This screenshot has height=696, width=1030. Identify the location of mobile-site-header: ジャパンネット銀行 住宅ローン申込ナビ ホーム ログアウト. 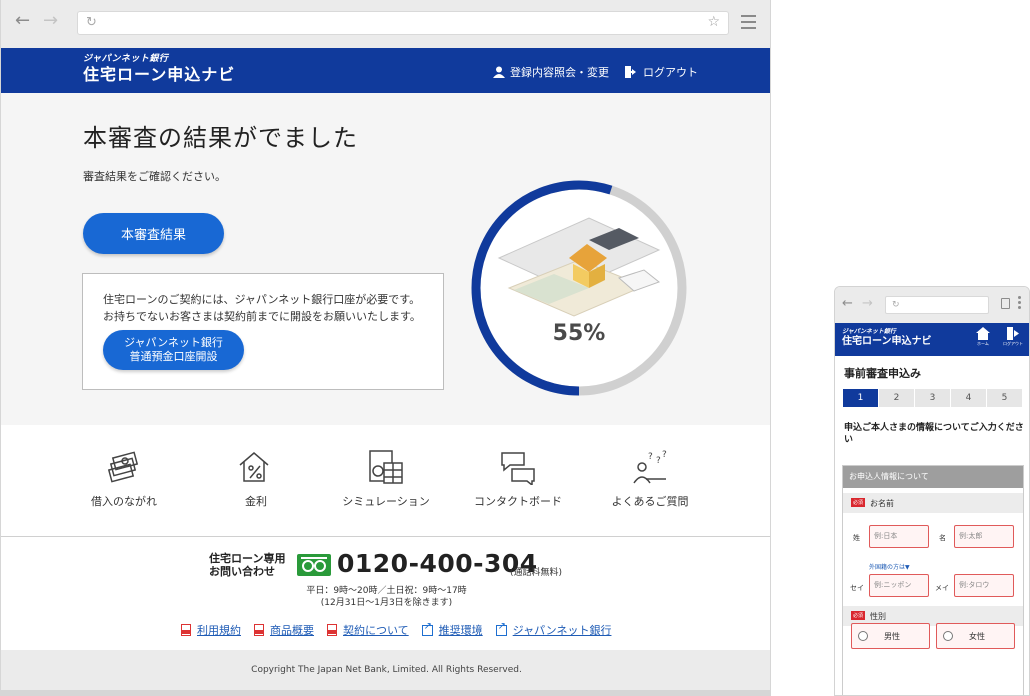
(932, 339).